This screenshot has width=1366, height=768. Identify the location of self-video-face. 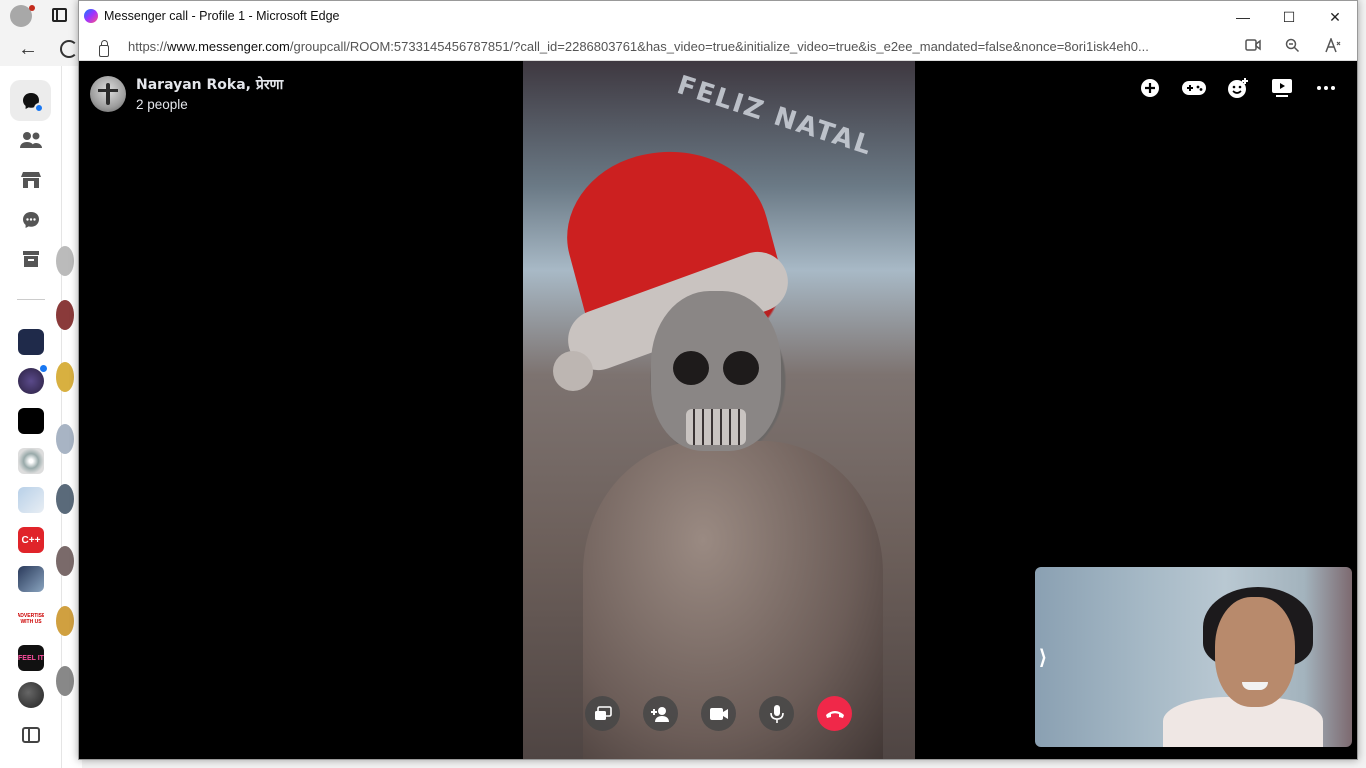
(1255, 652).